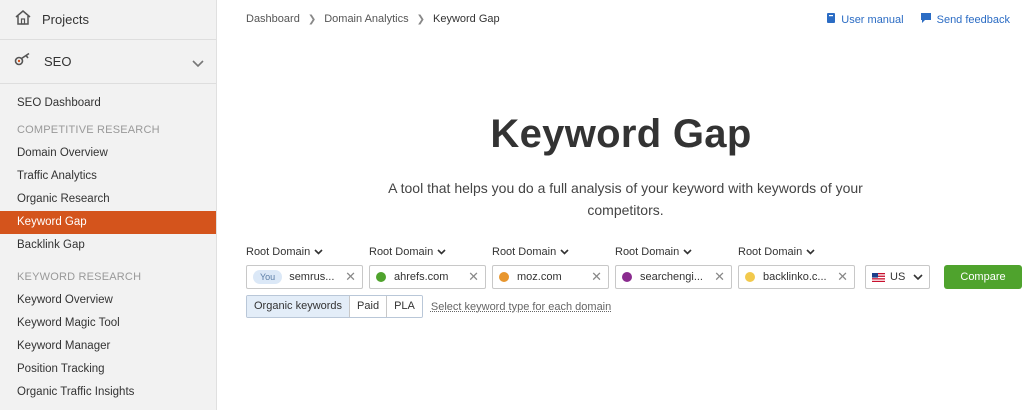 This screenshot has height=410, width=1024. What do you see at coordinates (108, 62) in the screenshot?
I see `sidebar-seo: SEO` at bounding box center [108, 62].